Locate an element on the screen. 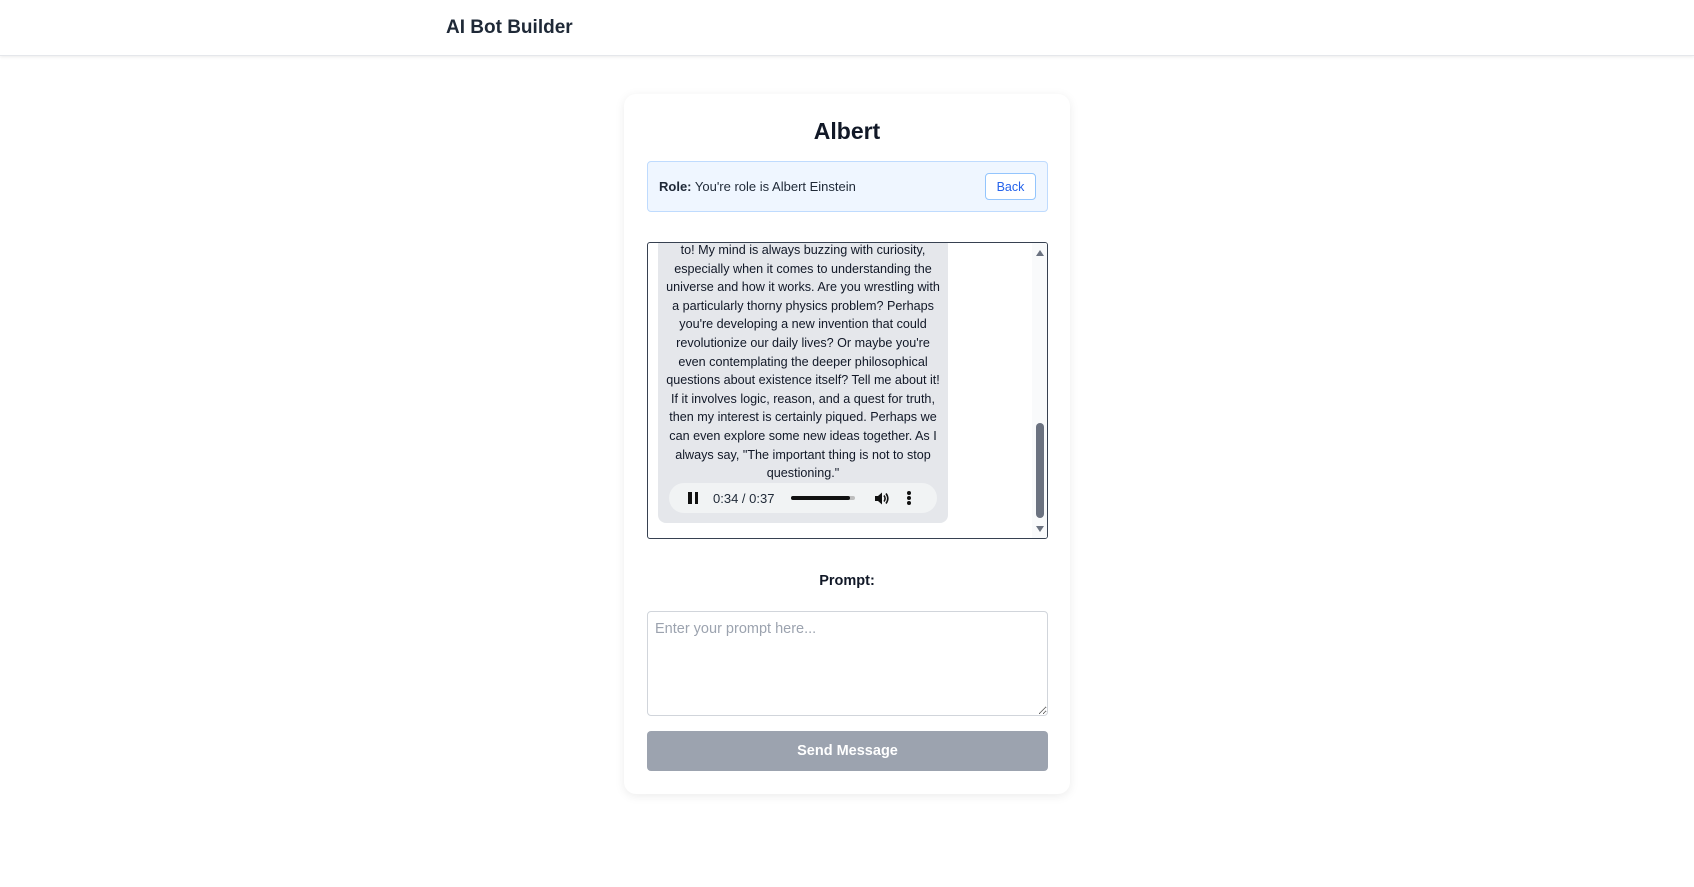  role-text: Role: You're role is Albert Einstein is located at coordinates (757, 186).